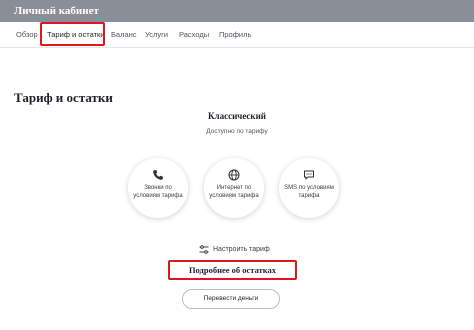  Describe the element at coordinates (309, 192) in the screenshot. I see `feature-sms-label: SMS по условиям тарифа` at that location.